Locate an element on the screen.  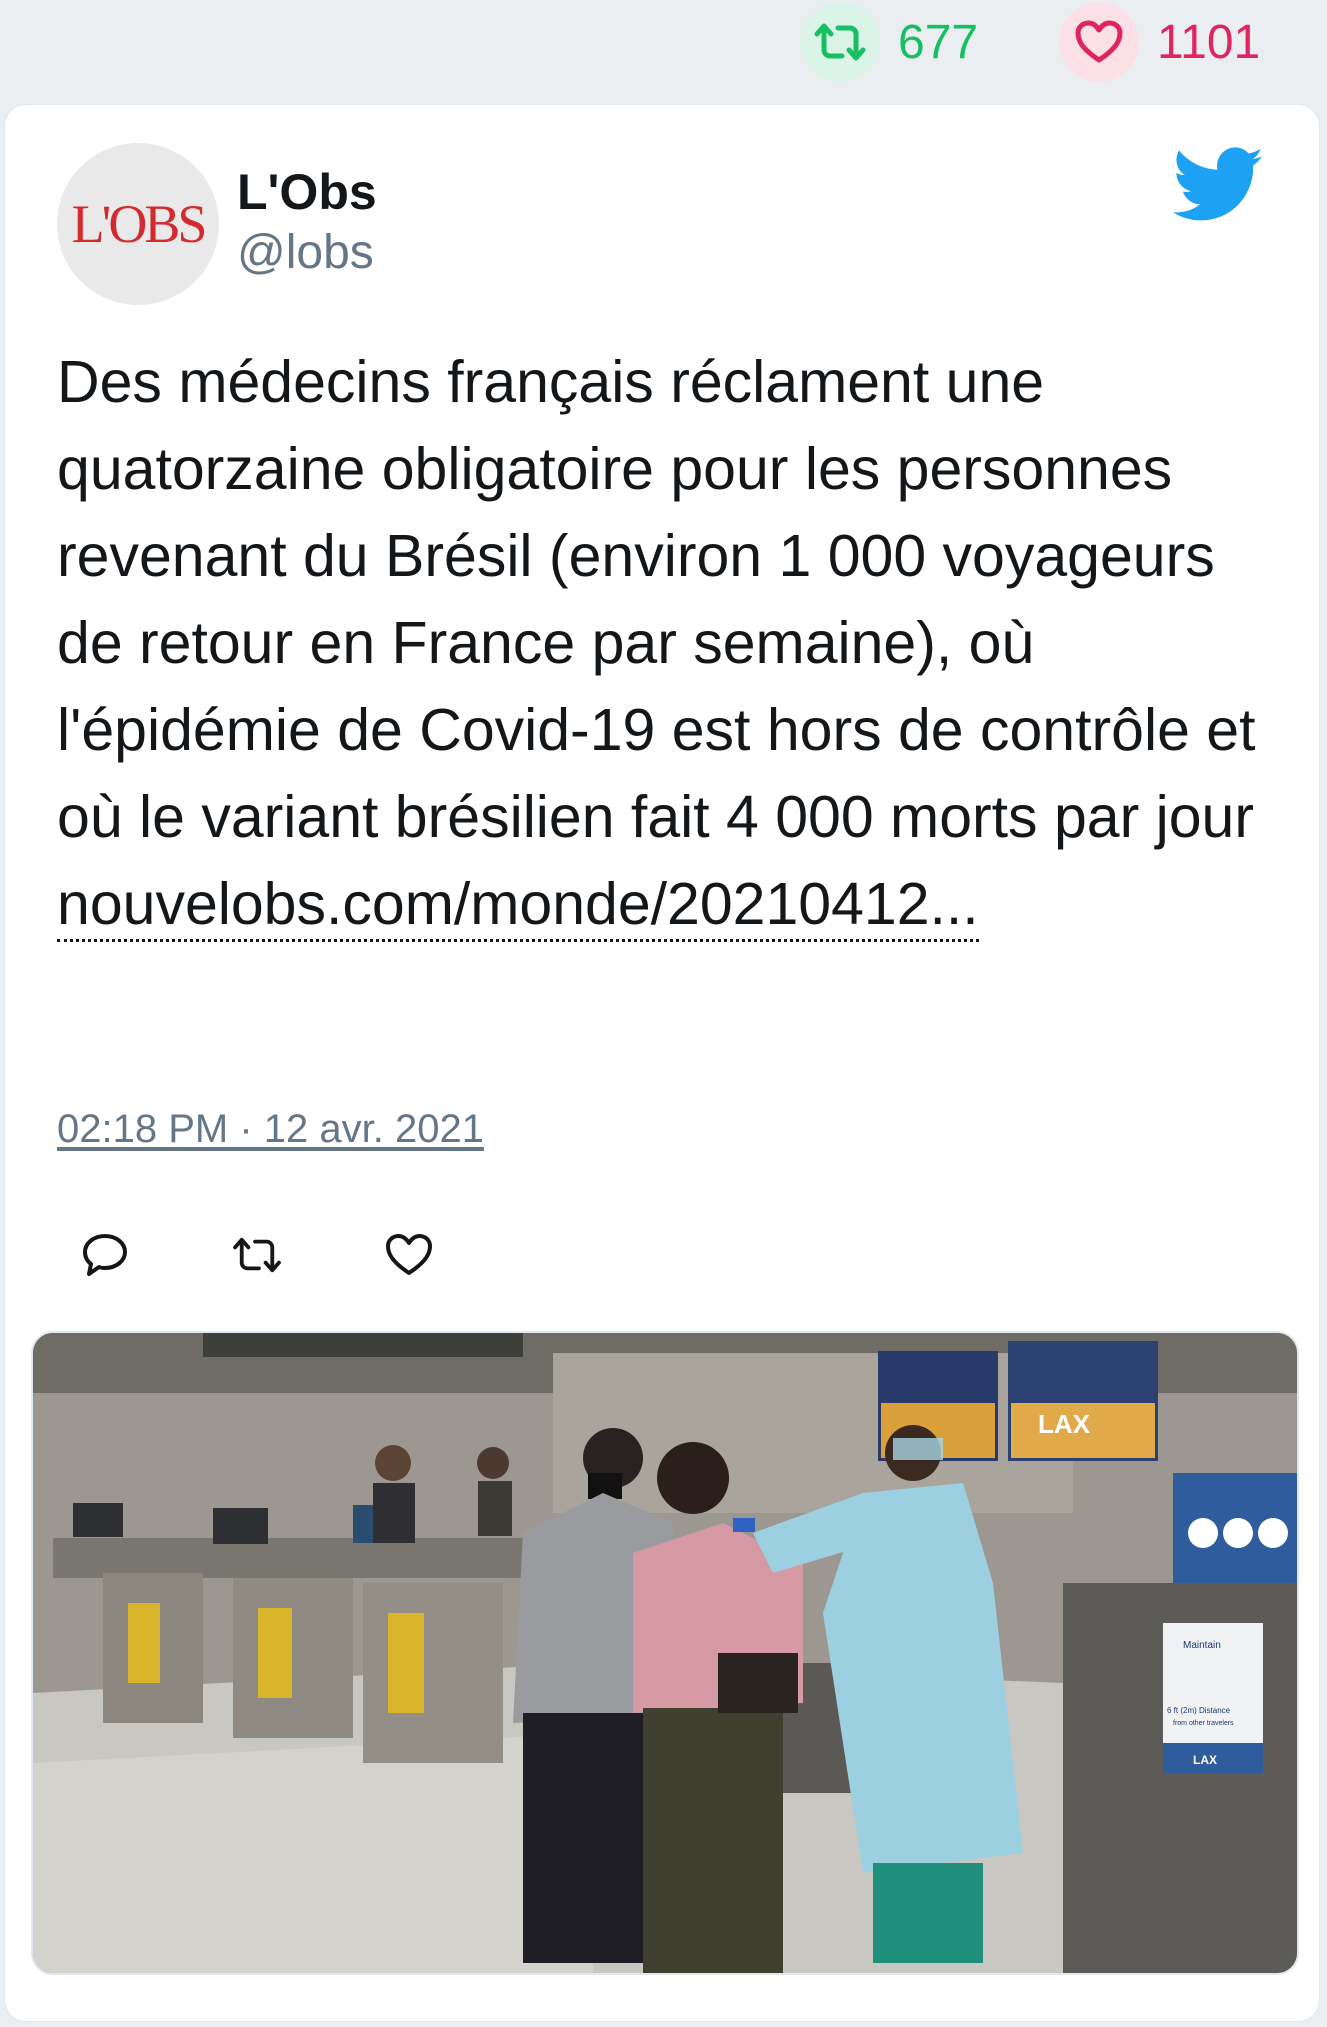
heart-action-icon is located at coordinates (409, 1254).